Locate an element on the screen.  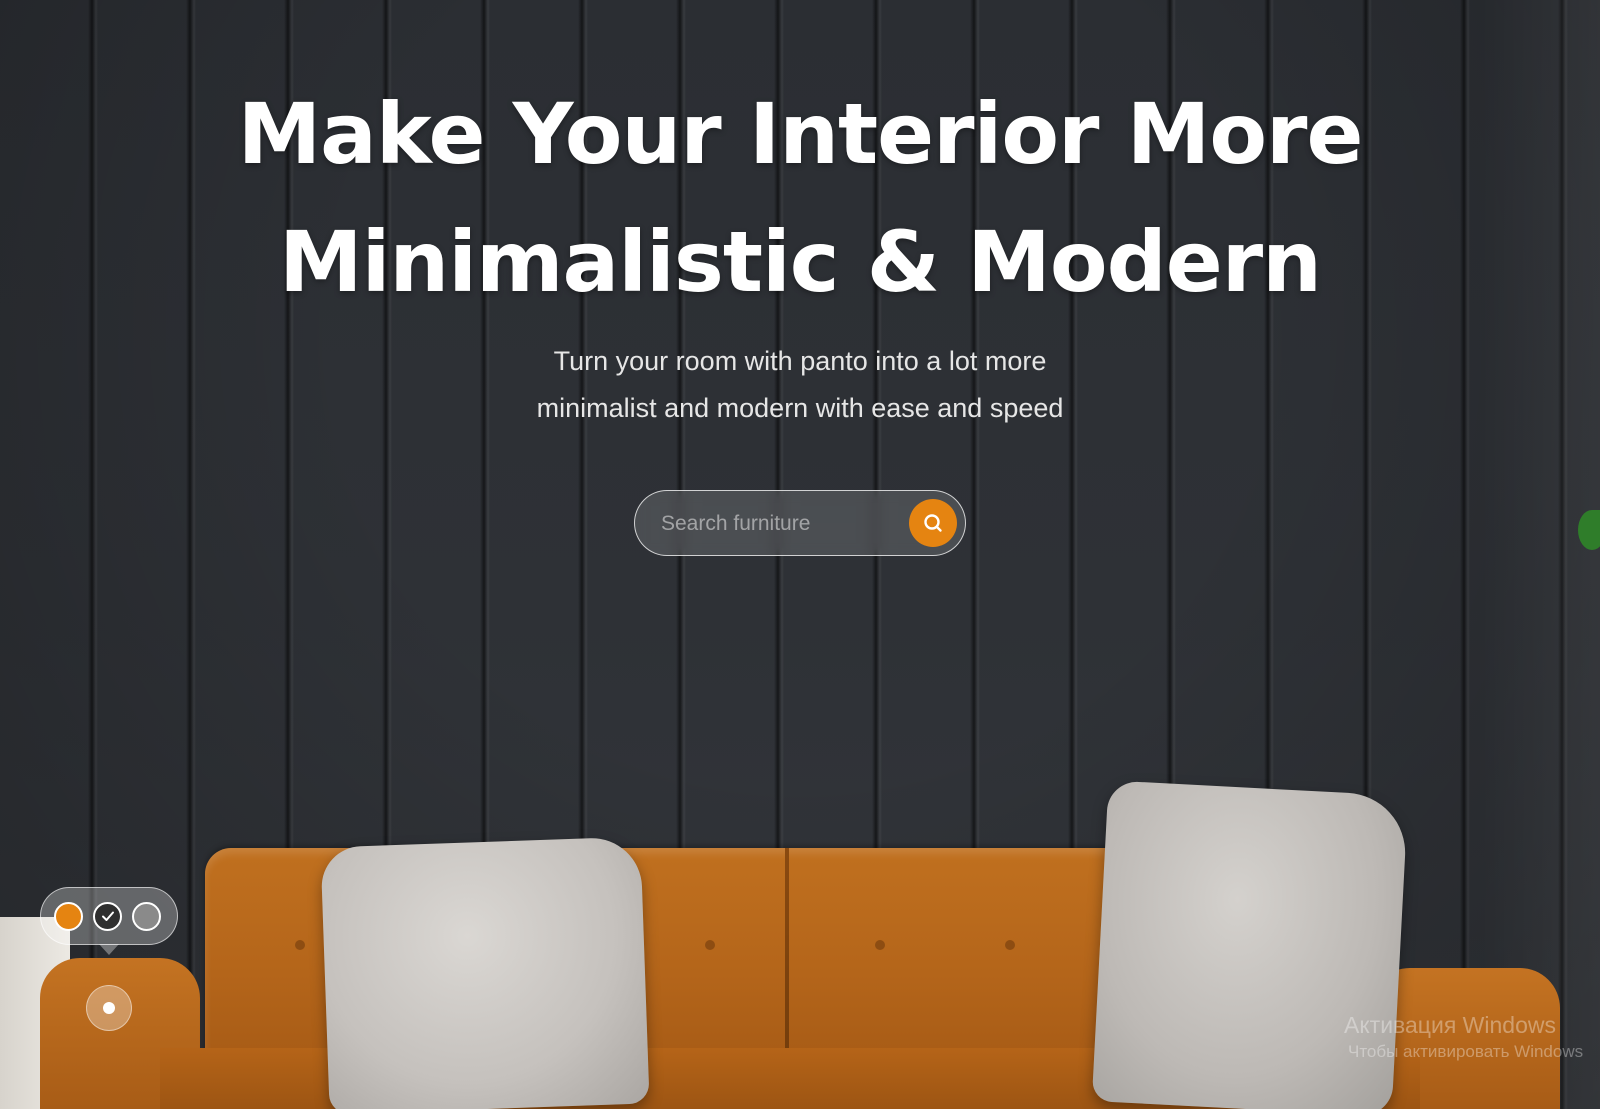
search-bar is located at coordinates (800, 523).